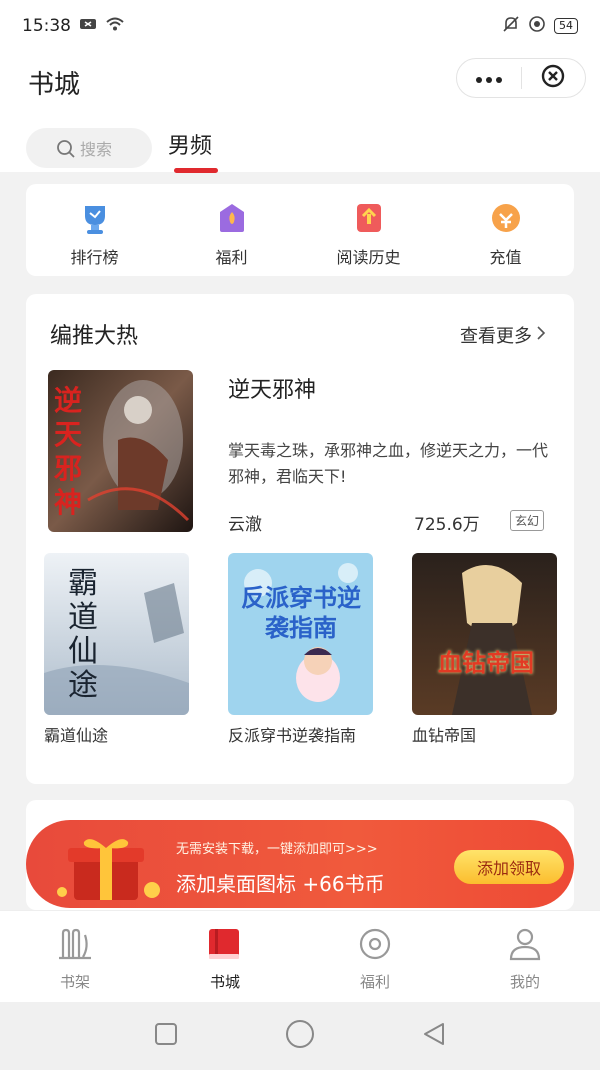  I want to click on more-dots-icon, so click(489, 78).